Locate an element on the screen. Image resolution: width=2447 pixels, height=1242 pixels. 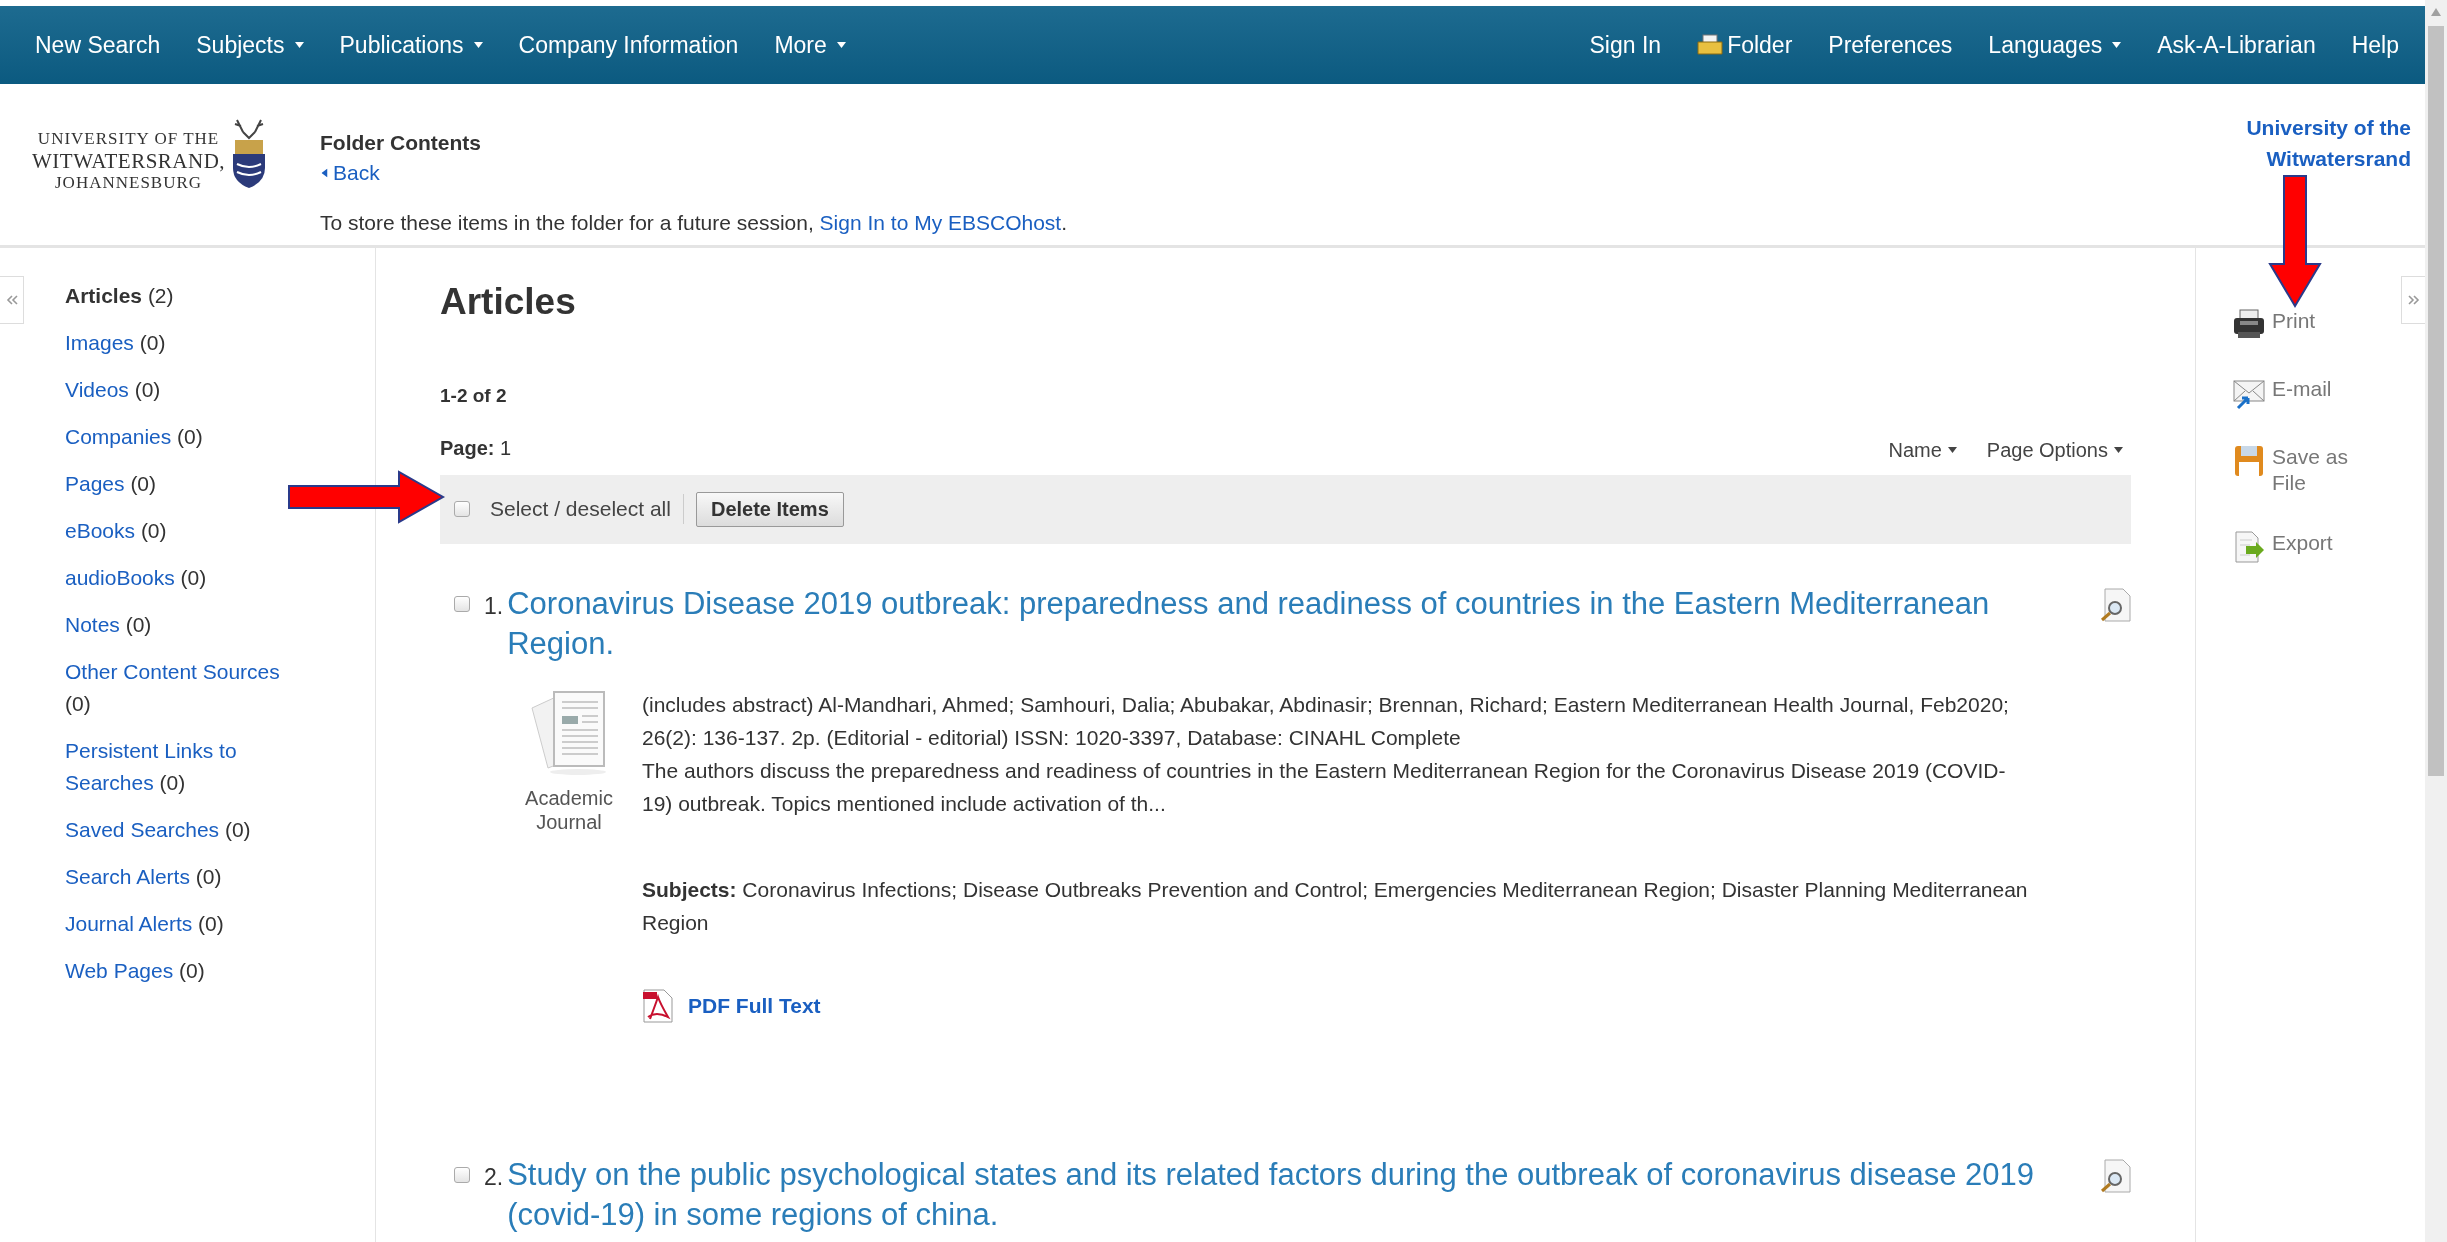
tool-link: Export is located at coordinates (2327, 543).